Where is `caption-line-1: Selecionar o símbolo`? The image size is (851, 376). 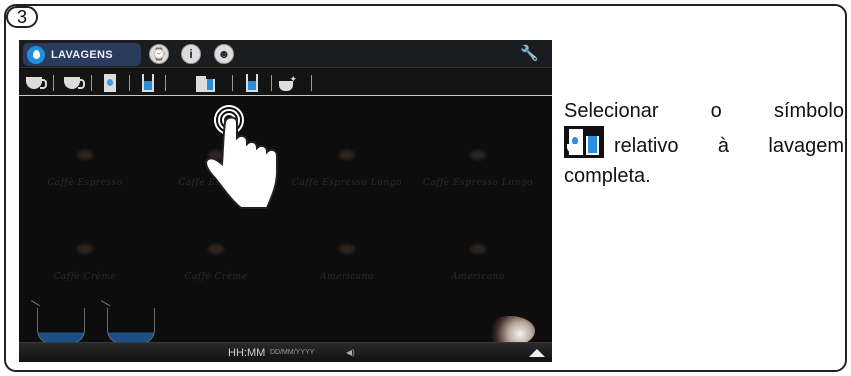 caption-line-1: Selecionar o símbolo is located at coordinates (704, 111).